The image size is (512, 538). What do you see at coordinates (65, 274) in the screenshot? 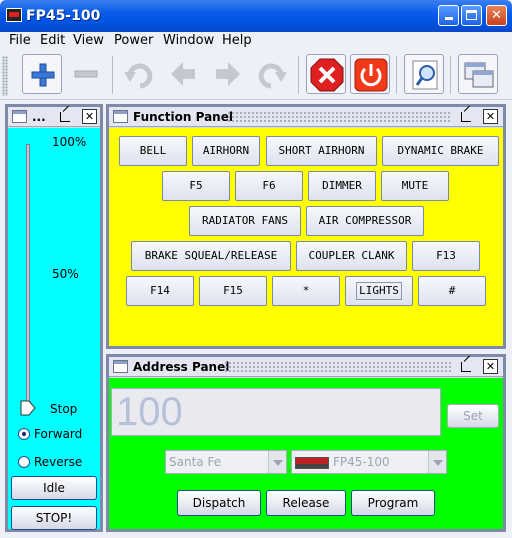
I see `speed-label-mid: 50%` at bounding box center [65, 274].